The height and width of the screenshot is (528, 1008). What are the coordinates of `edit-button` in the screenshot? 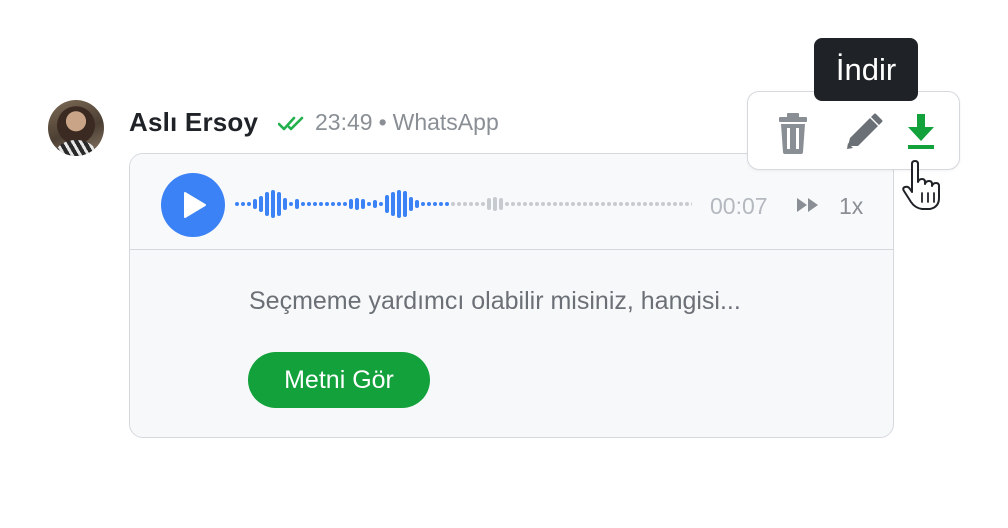 It's located at (863, 133).